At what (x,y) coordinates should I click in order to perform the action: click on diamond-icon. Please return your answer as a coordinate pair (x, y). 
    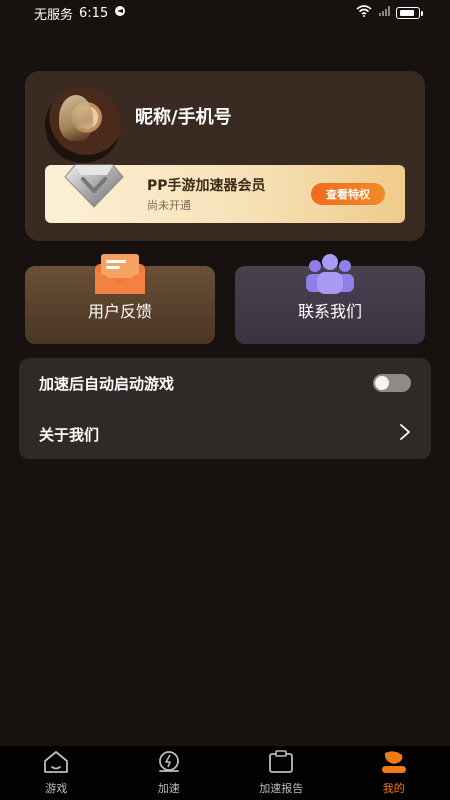
    Looking at the image, I should click on (94, 185).